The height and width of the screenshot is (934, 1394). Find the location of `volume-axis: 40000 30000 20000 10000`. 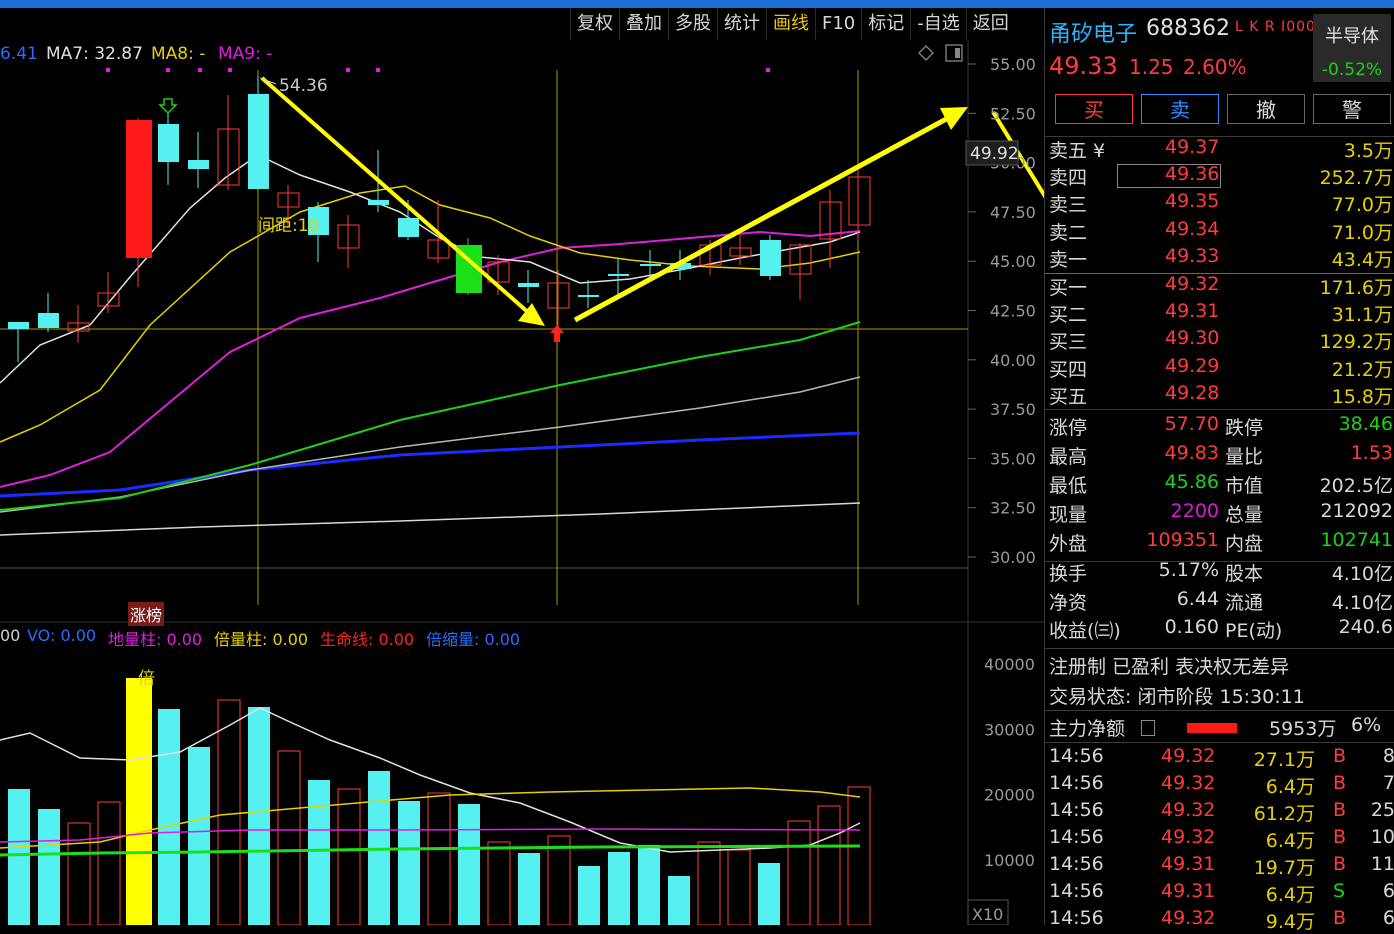

volume-axis: 40000 30000 20000 10000 is located at coordinates (1009, 762).